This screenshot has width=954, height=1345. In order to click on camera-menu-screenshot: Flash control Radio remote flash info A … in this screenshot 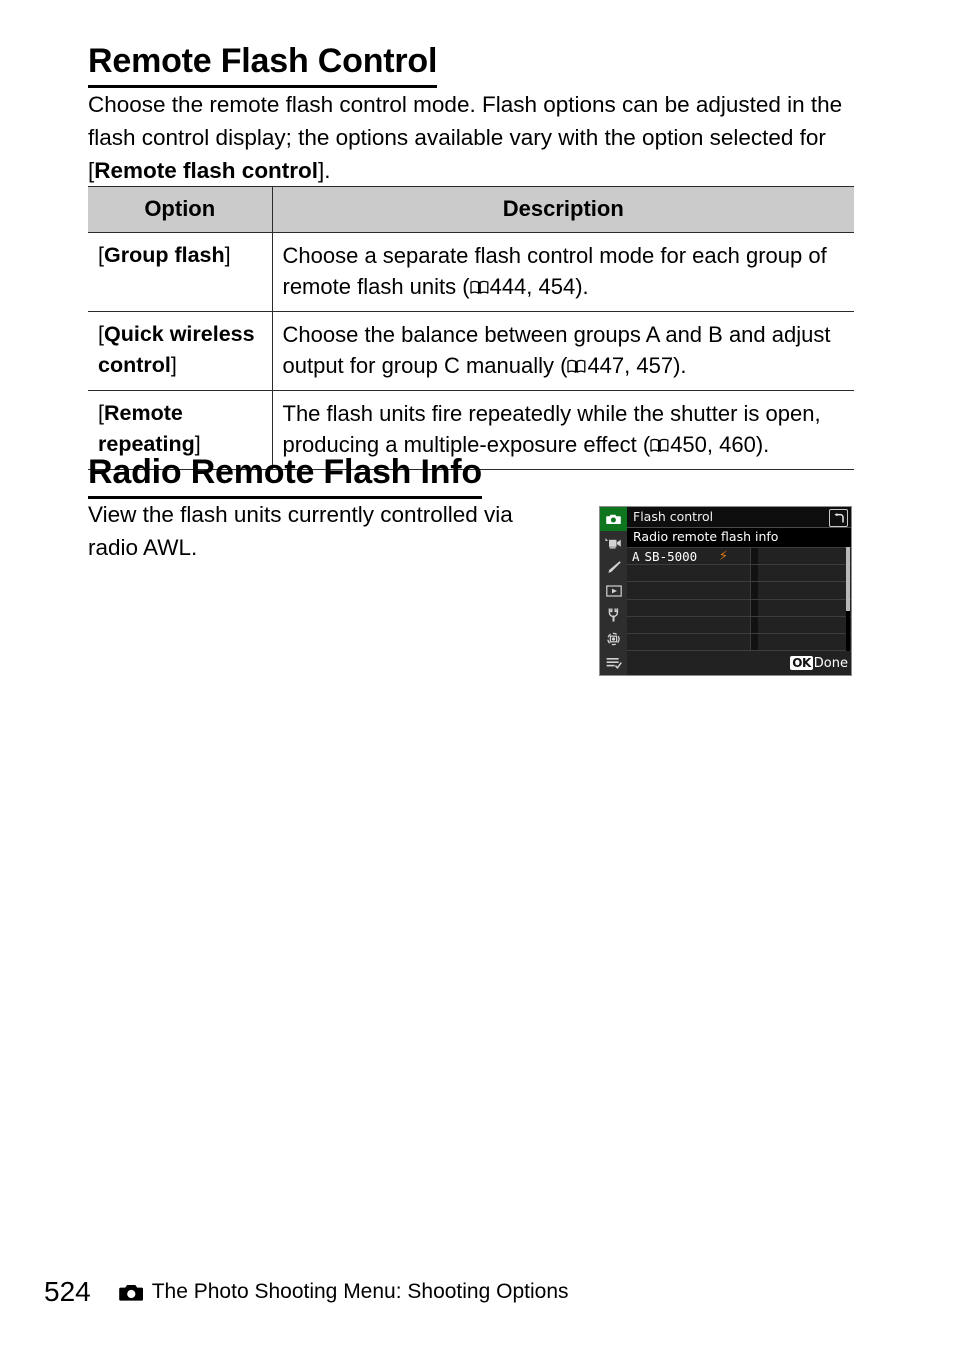, I will do `click(725, 591)`.